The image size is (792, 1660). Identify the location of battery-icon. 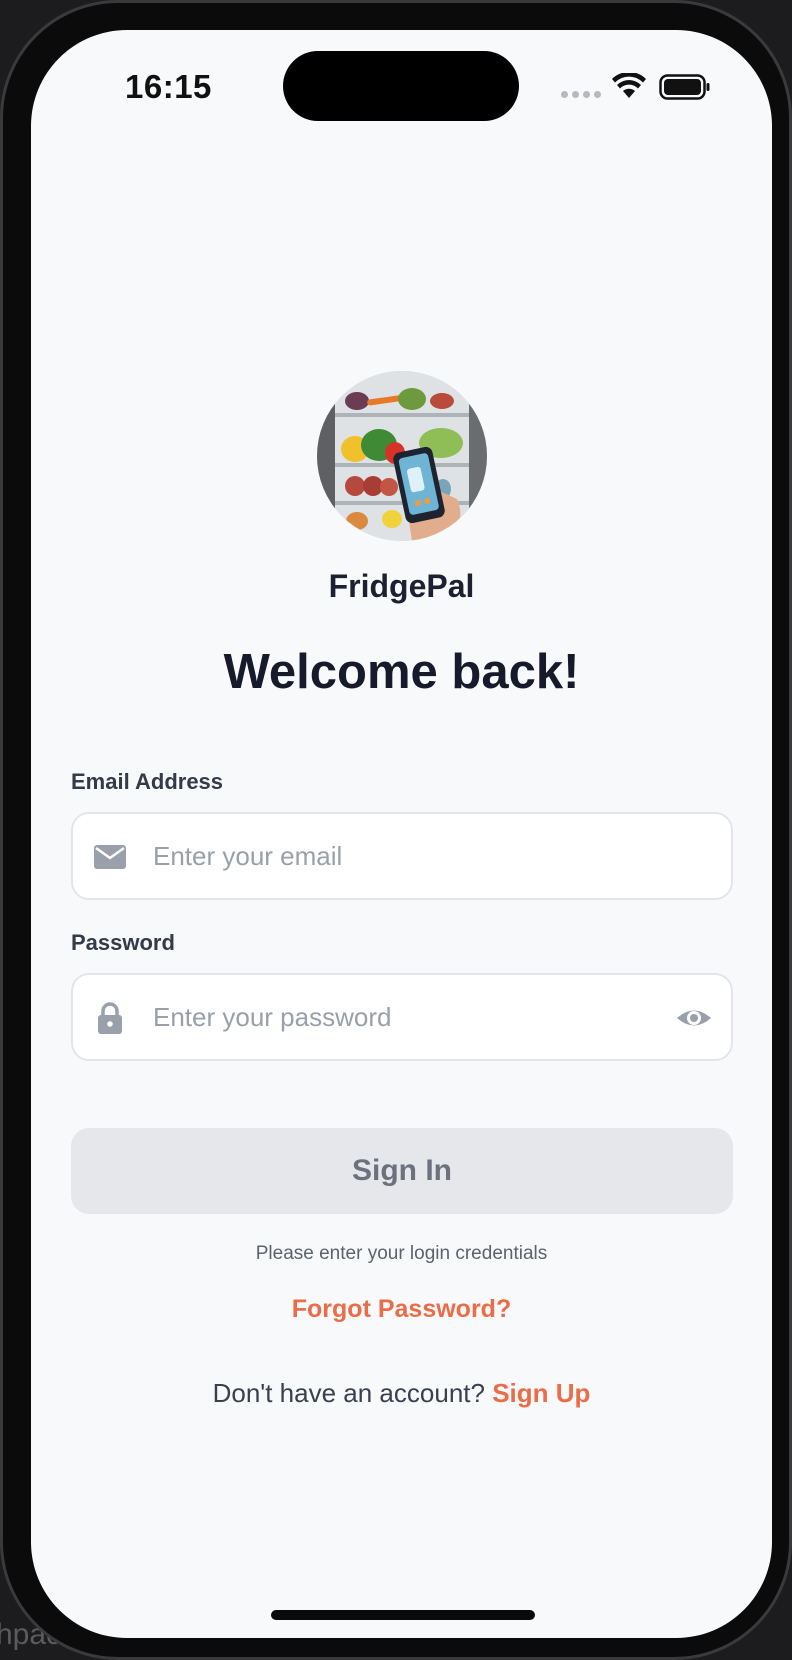
(684, 87).